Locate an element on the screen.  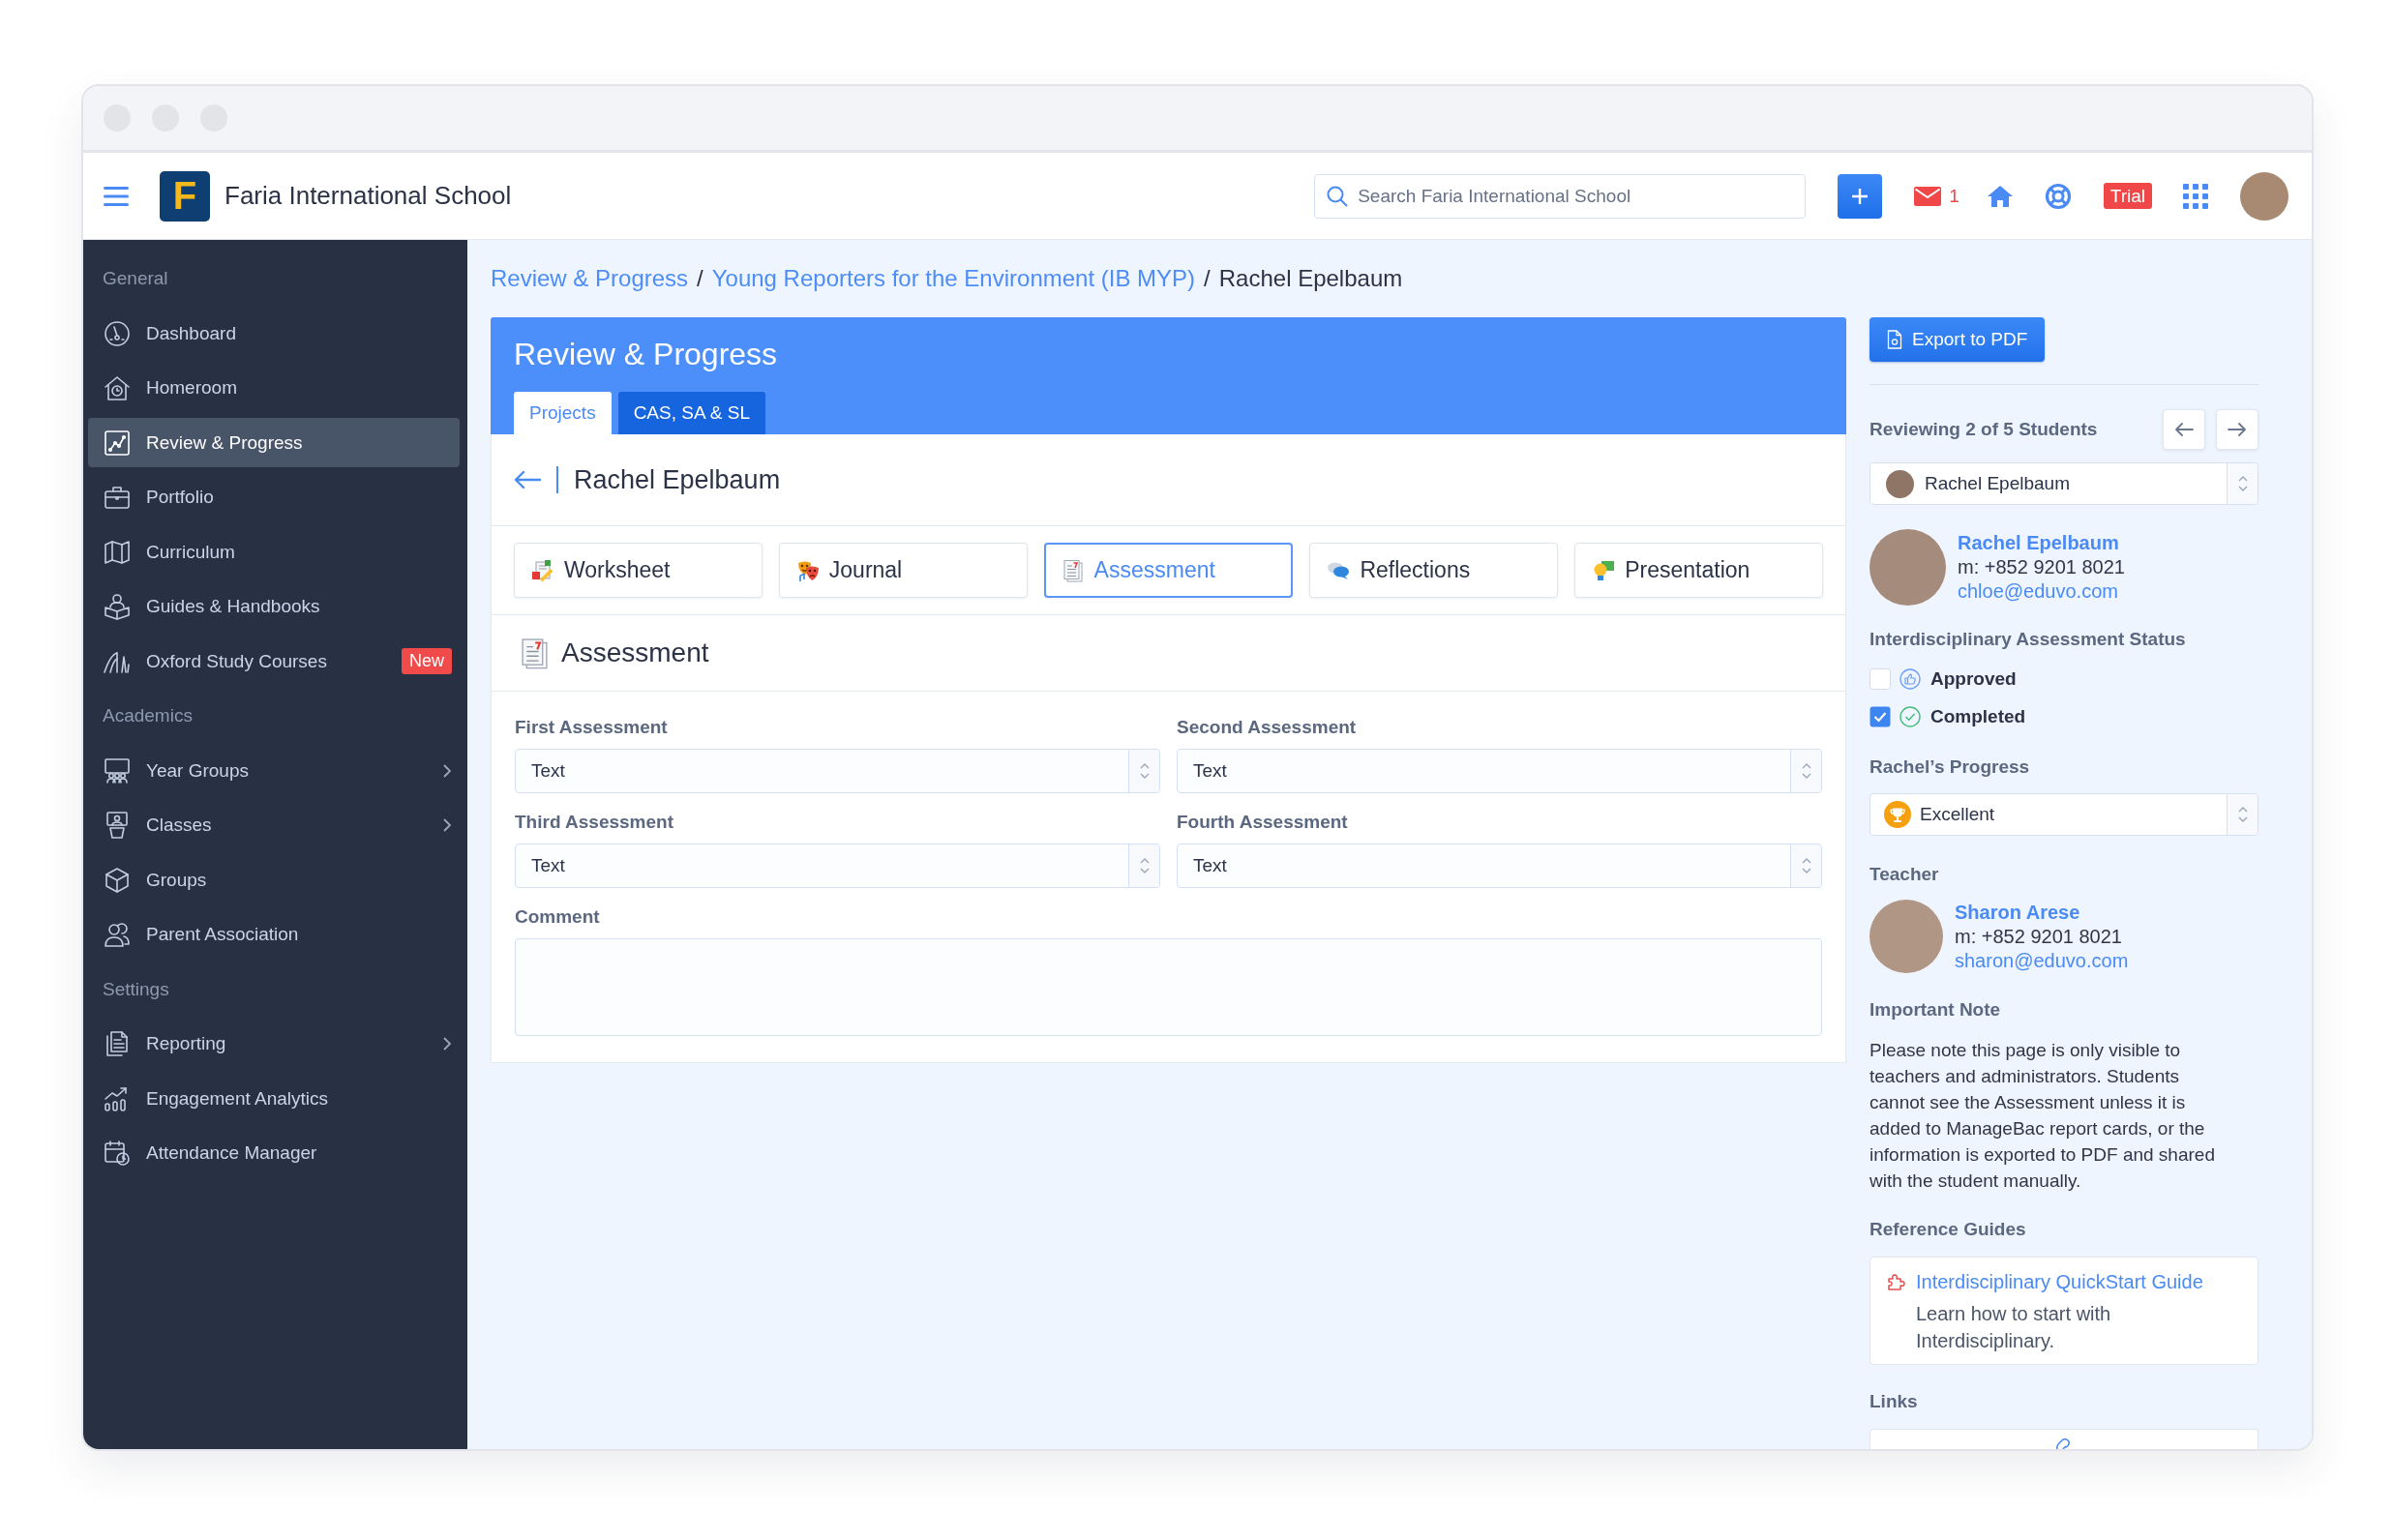
link-icon is located at coordinates (2064, 1443).